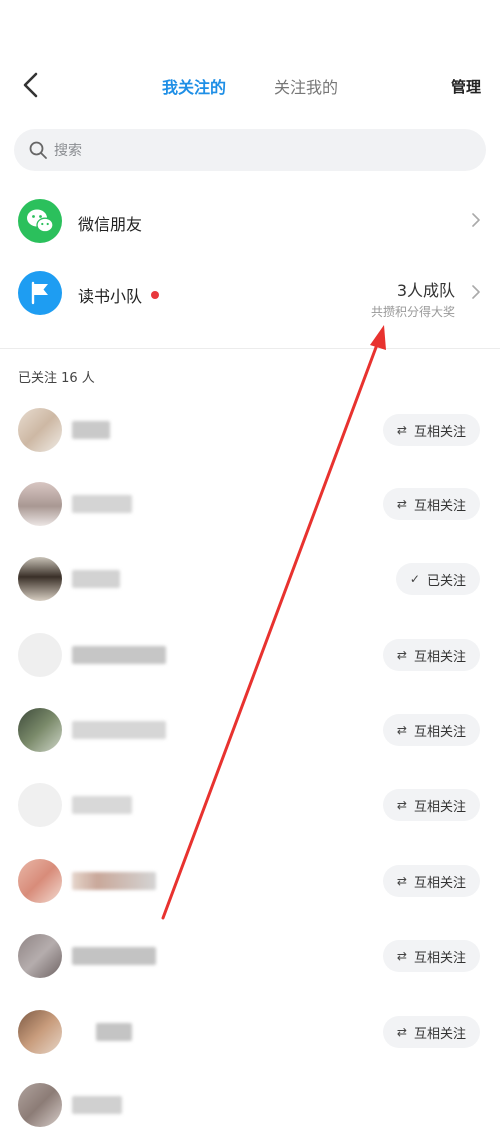 The image size is (500, 1142). Describe the element at coordinates (250, 1105) in the screenshot. I see `user-row` at that location.